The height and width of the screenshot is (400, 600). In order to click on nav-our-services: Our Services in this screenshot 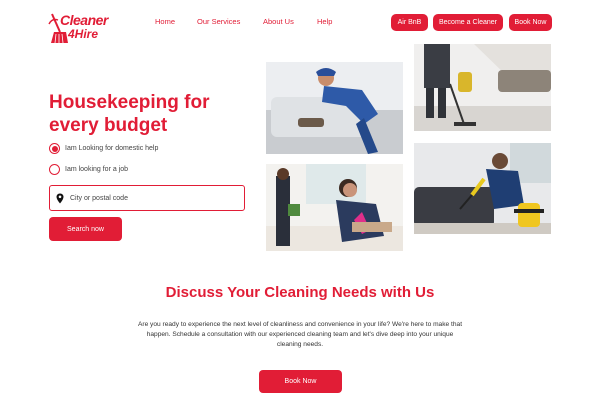, I will do `click(218, 21)`.